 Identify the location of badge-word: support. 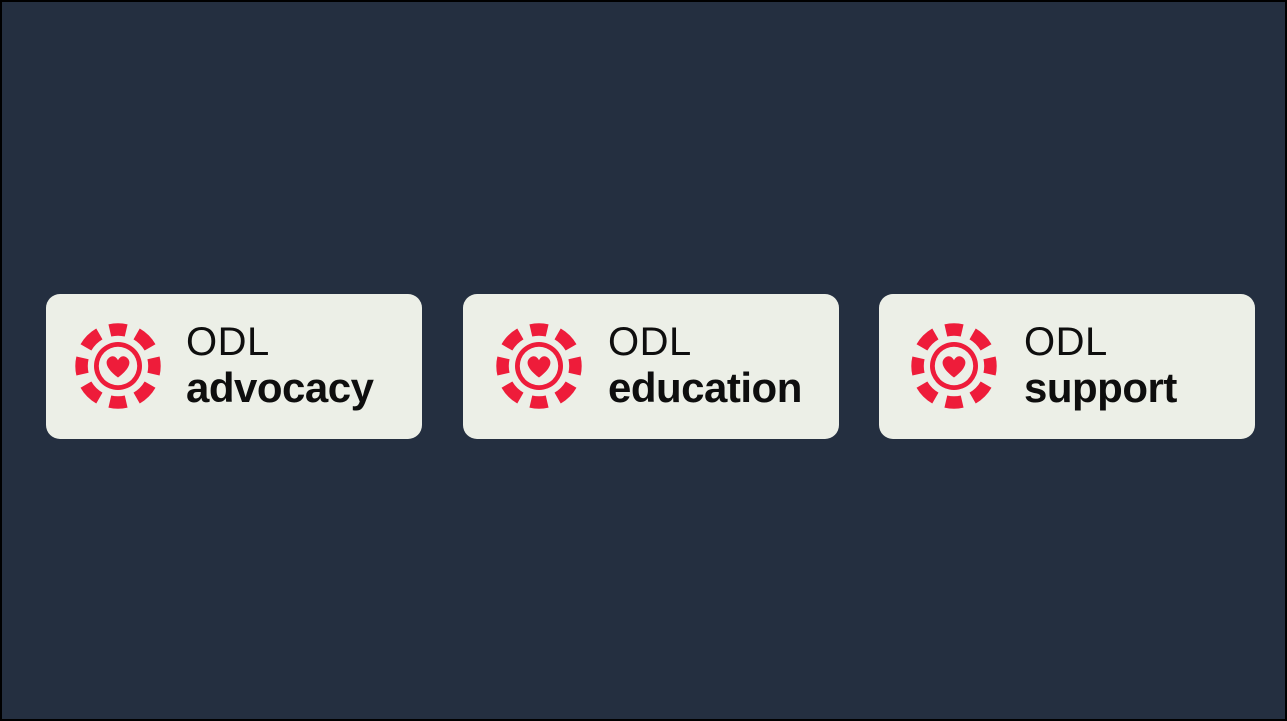
(1100, 387).